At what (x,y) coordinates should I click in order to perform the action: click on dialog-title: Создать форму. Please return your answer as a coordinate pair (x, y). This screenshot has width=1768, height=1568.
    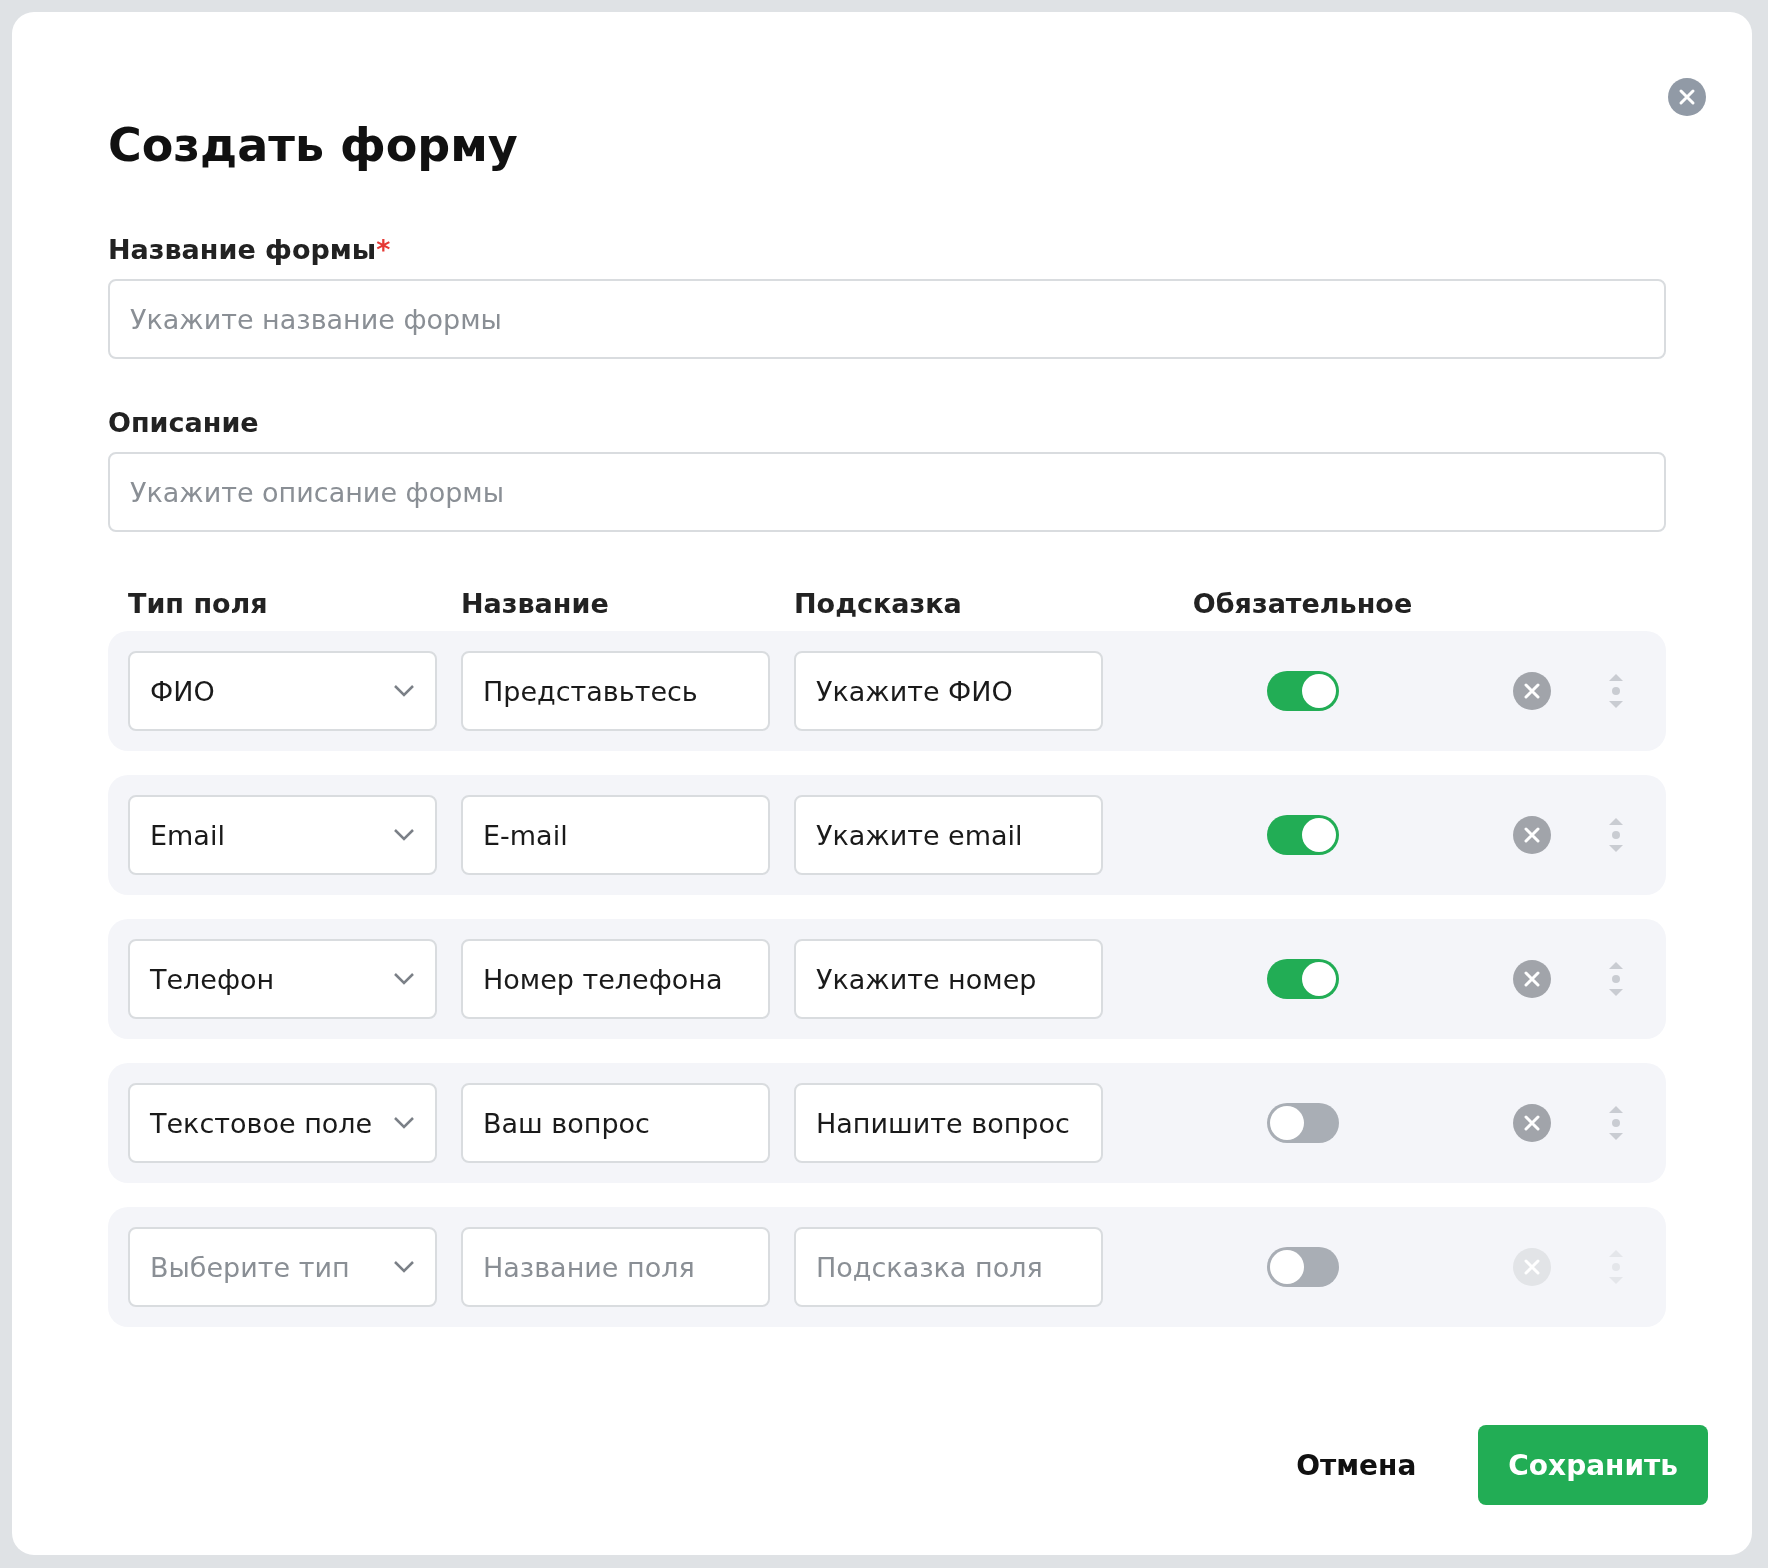
    Looking at the image, I should click on (313, 145).